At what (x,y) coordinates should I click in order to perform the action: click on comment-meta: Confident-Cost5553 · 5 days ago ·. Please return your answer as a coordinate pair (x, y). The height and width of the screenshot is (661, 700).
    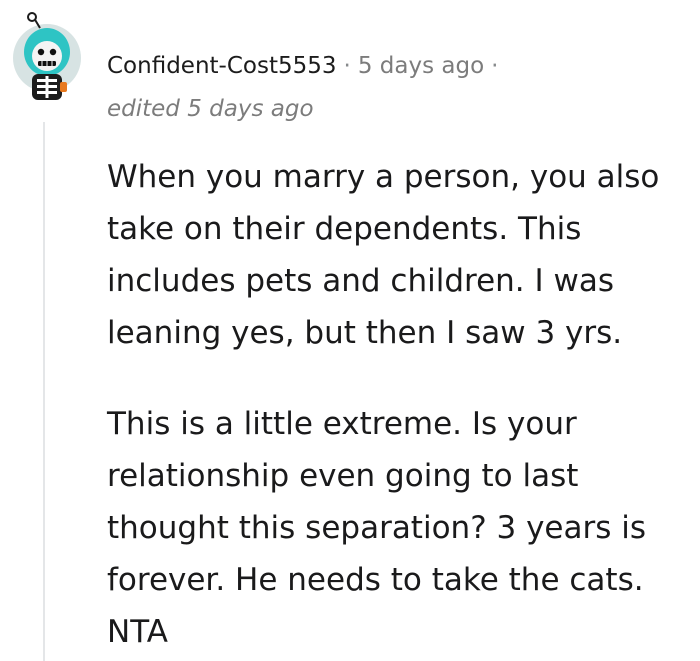
    Looking at the image, I should click on (306, 66).